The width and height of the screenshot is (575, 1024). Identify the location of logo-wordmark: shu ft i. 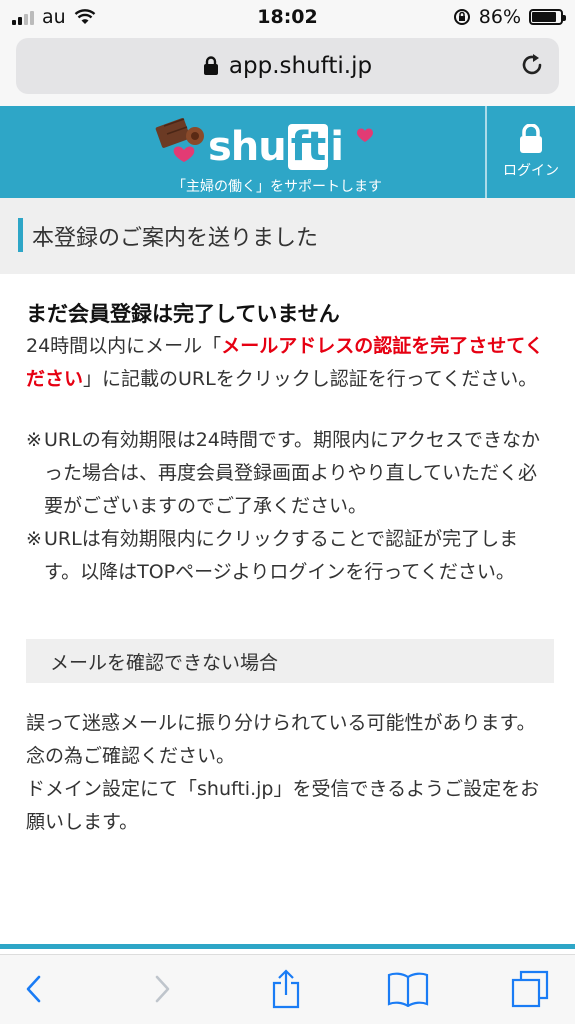
(276, 147).